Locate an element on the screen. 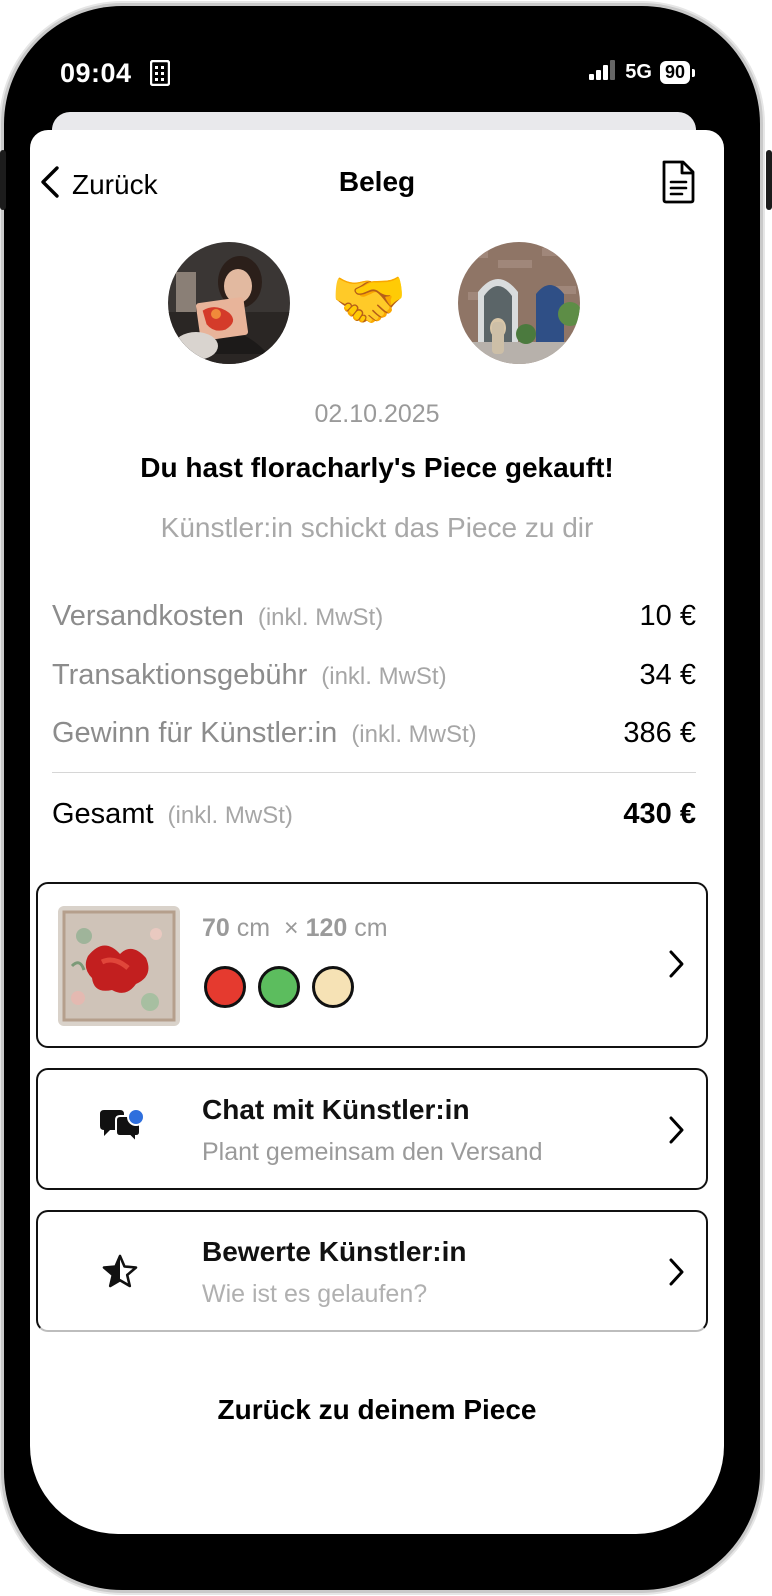  cost-amount: 34 € is located at coordinates (667, 675).